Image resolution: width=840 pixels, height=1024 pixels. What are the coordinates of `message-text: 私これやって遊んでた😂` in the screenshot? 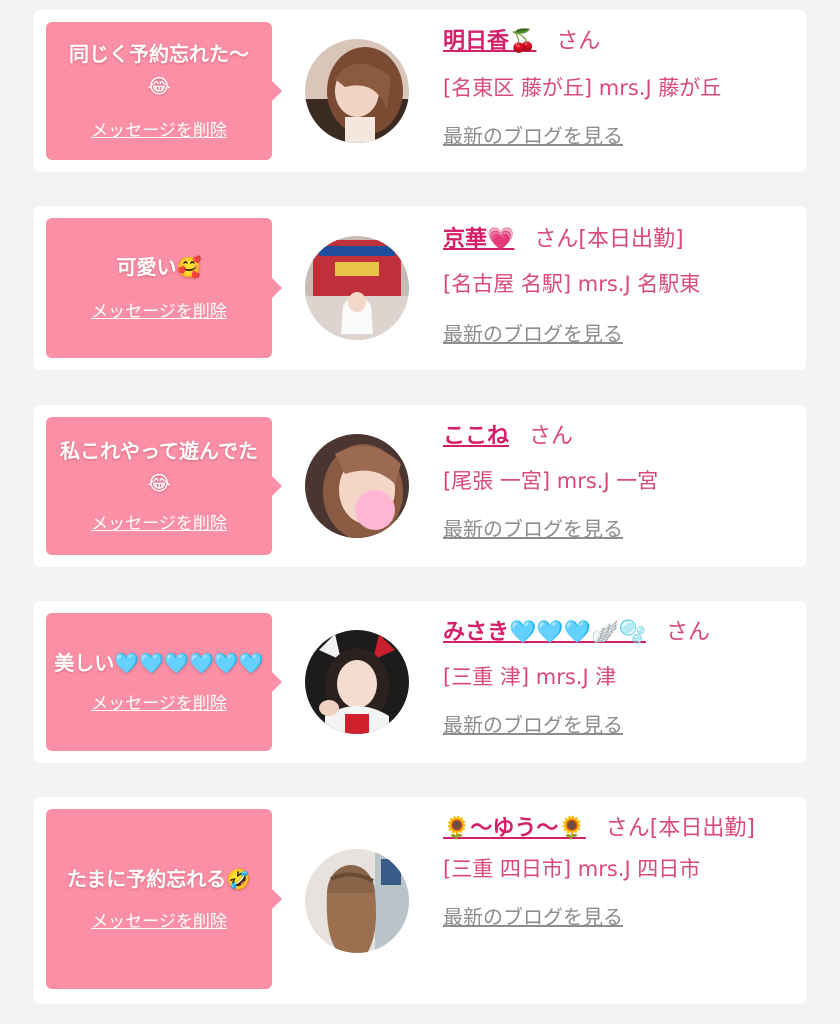 It's located at (159, 466).